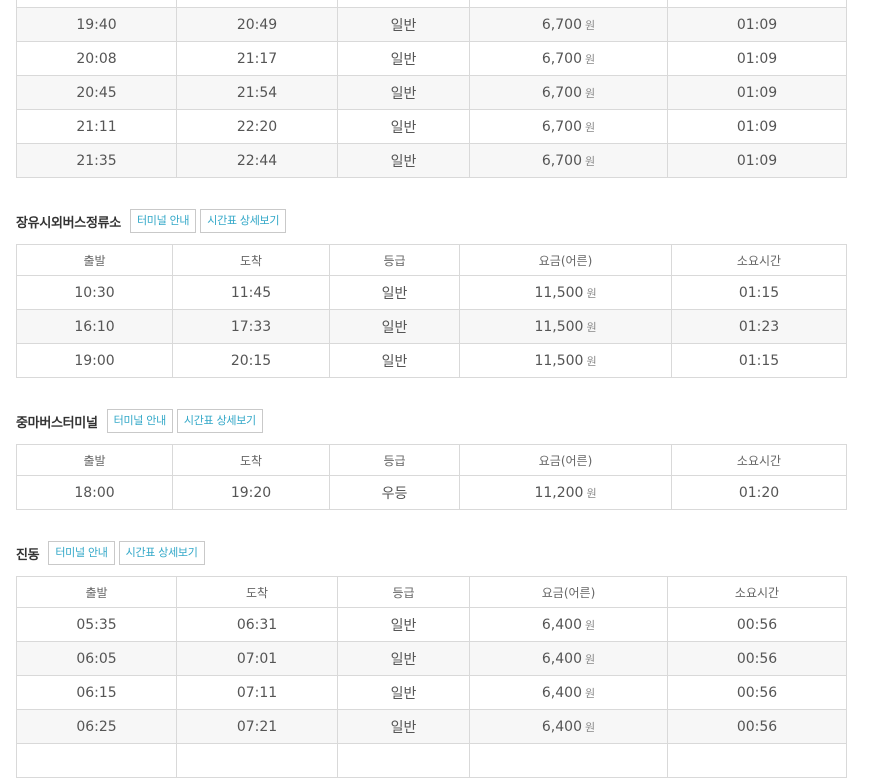  Describe the element at coordinates (257, 726) in the screenshot. I see `arrive-time: 07:21` at that location.